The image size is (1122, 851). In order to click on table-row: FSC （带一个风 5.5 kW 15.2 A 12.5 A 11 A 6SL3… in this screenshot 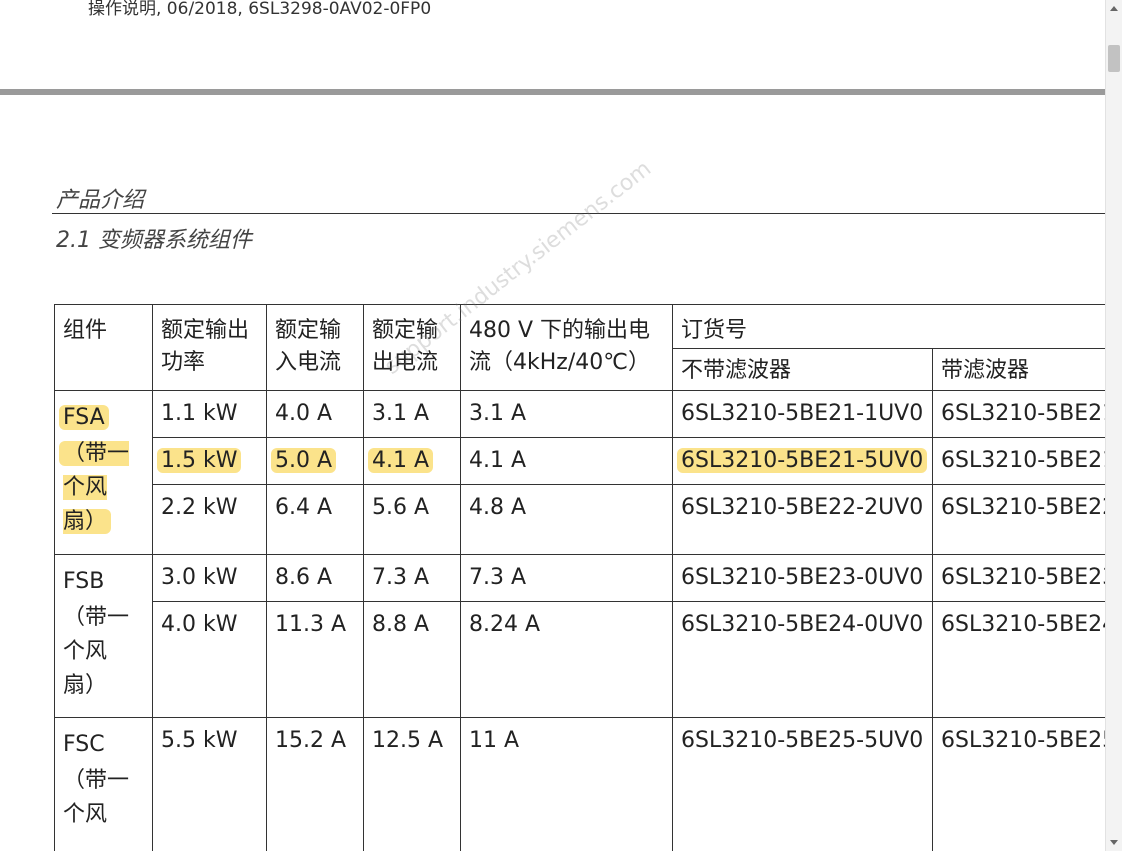, I will do `click(580, 784)`.